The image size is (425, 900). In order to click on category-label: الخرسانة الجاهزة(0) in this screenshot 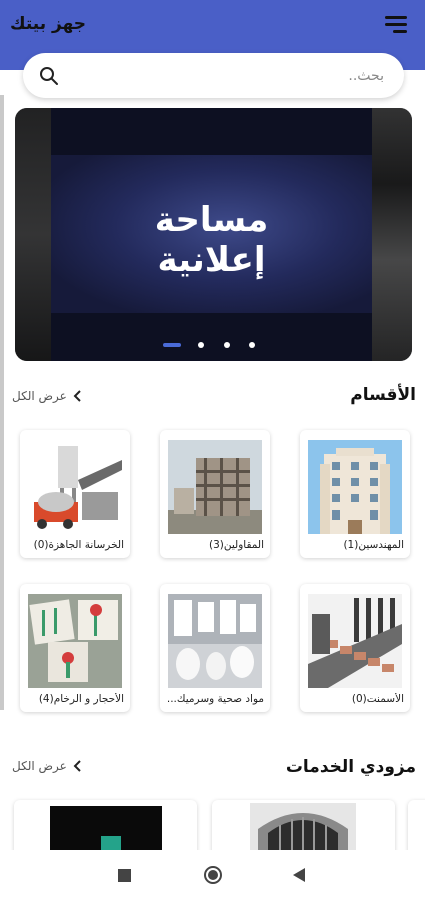, I will do `click(78, 545)`.